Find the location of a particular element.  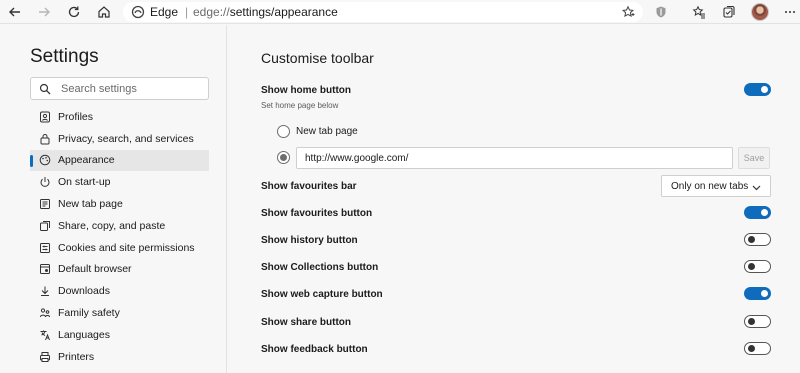

custom-url-radio is located at coordinates (283, 157).